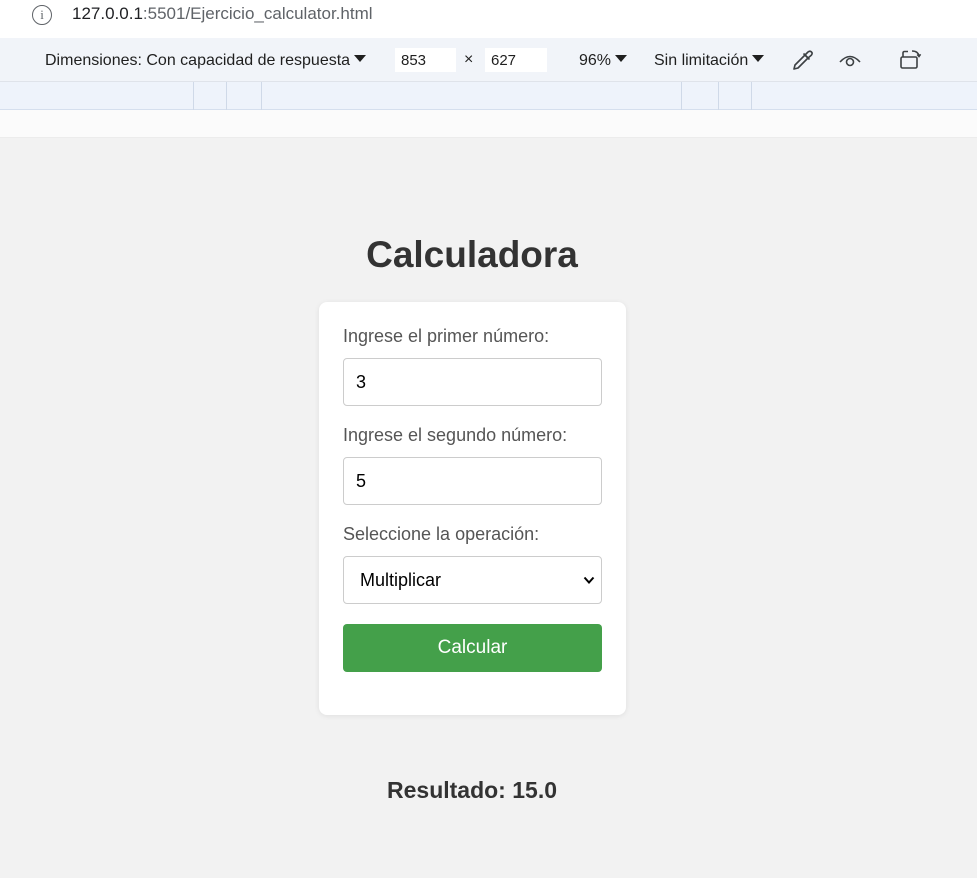 The height and width of the screenshot is (878, 977). What do you see at coordinates (595, 60) in the screenshot?
I see `zoom-label: 96%` at bounding box center [595, 60].